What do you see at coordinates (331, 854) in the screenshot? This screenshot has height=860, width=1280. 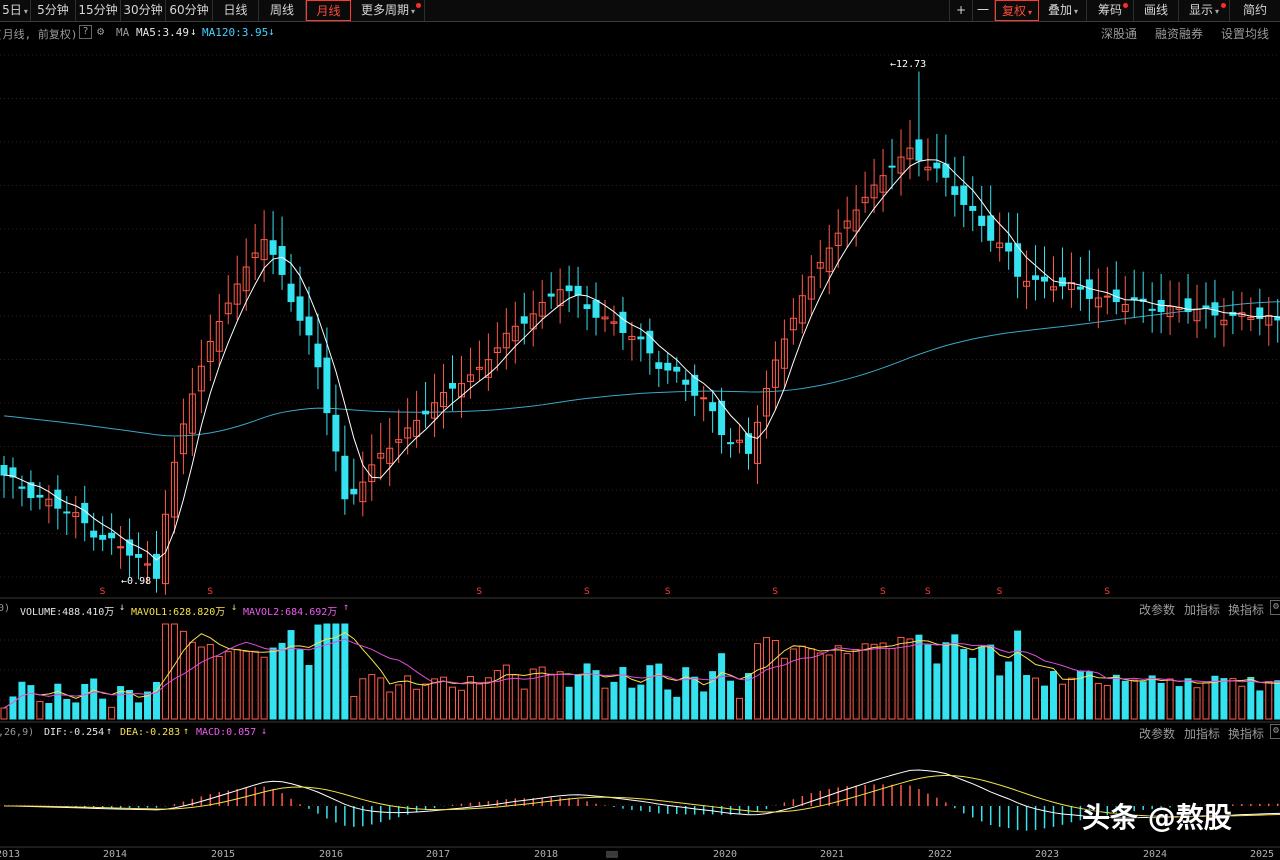 I see `year-label: 2016` at bounding box center [331, 854].